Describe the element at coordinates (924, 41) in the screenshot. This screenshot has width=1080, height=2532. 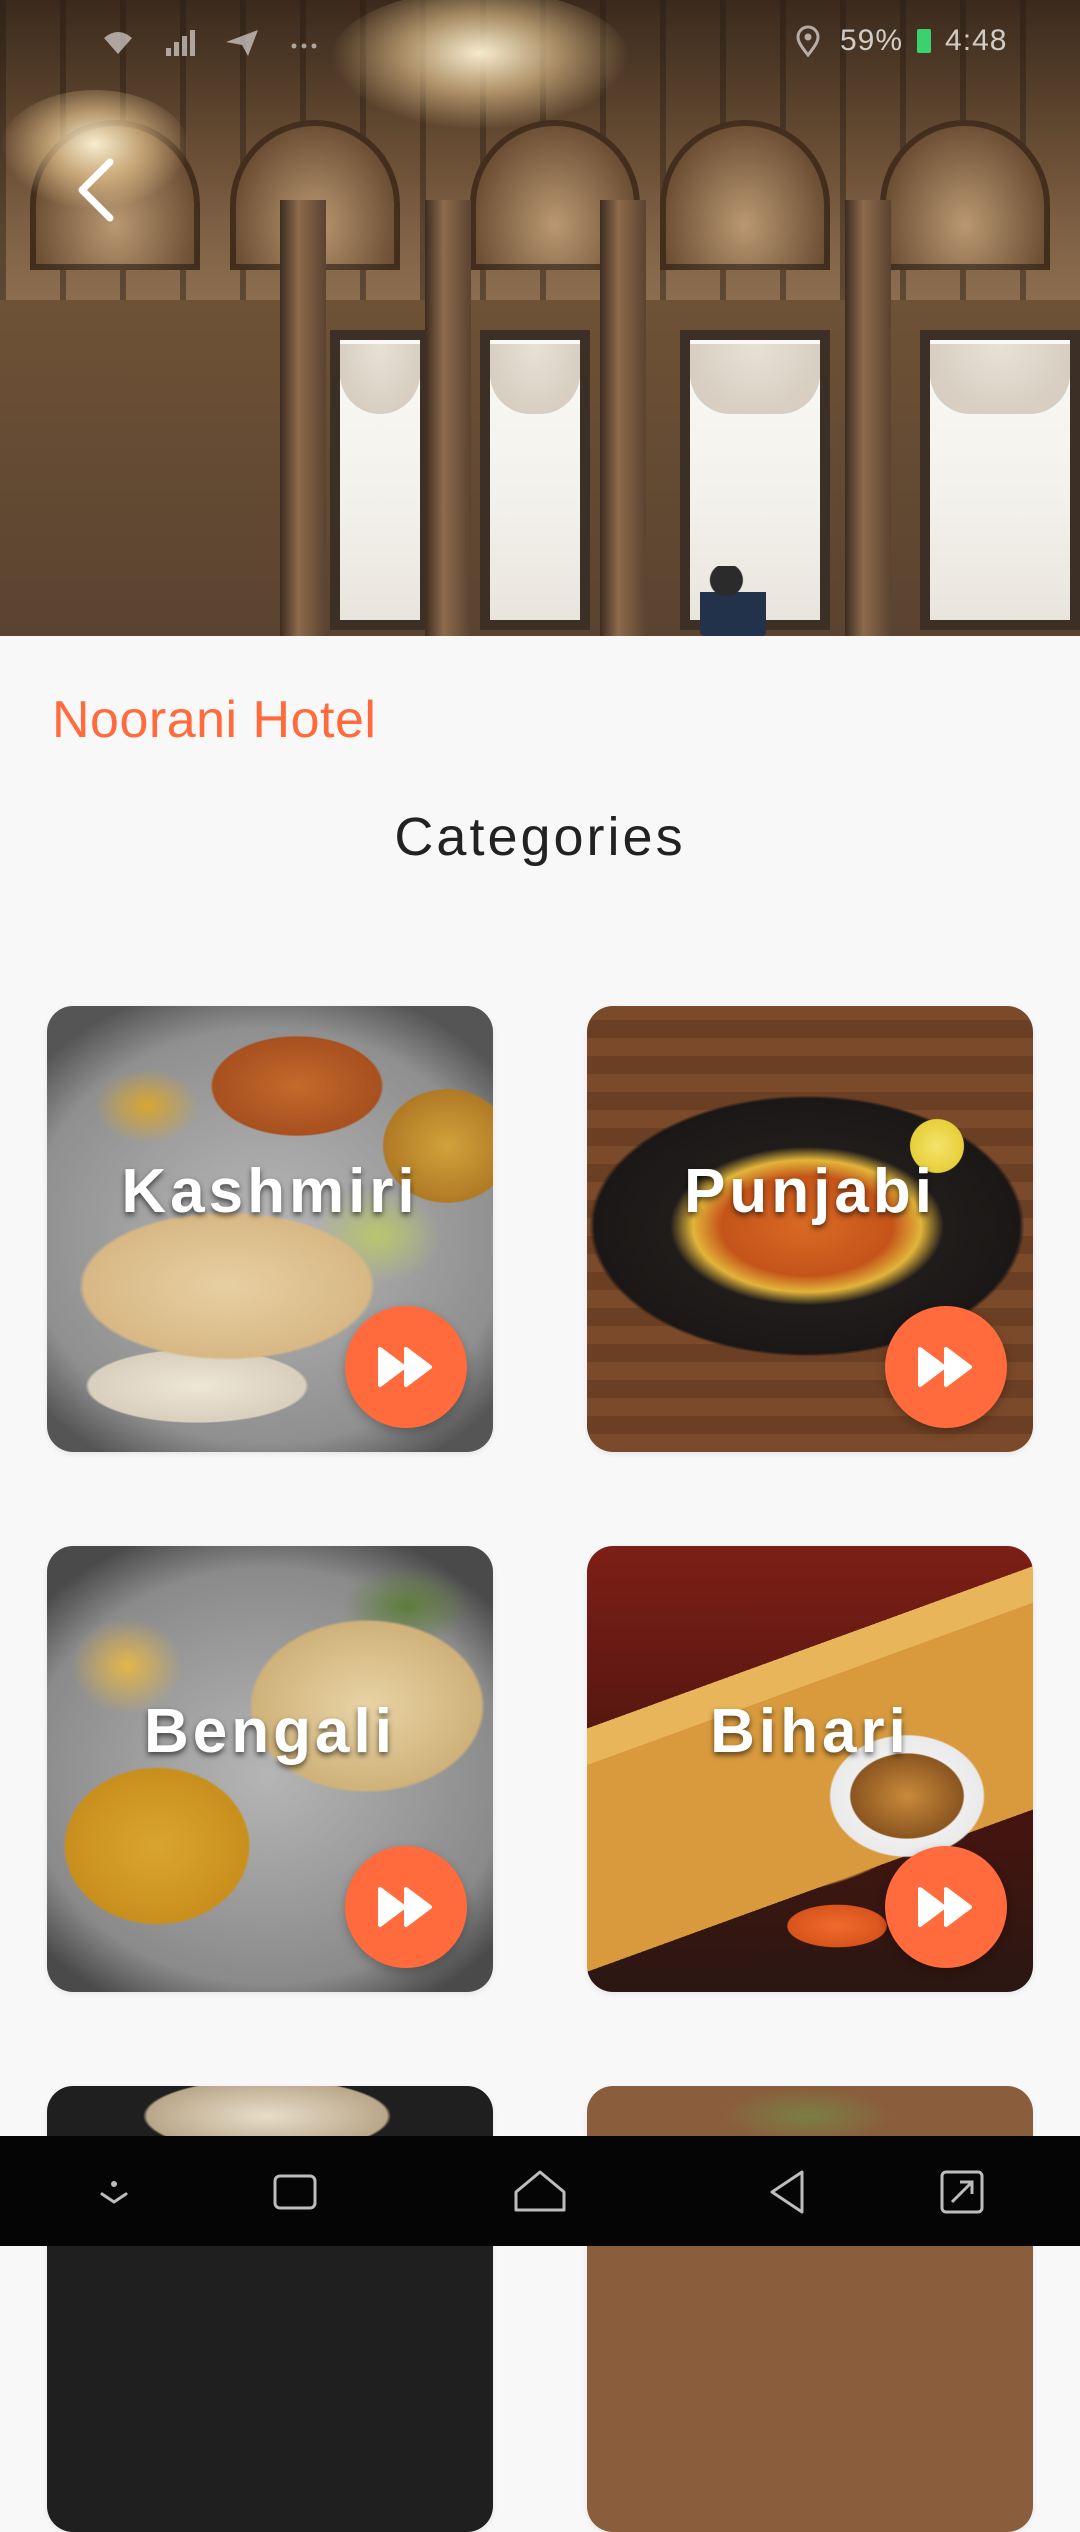
I see `battery-icon` at that location.